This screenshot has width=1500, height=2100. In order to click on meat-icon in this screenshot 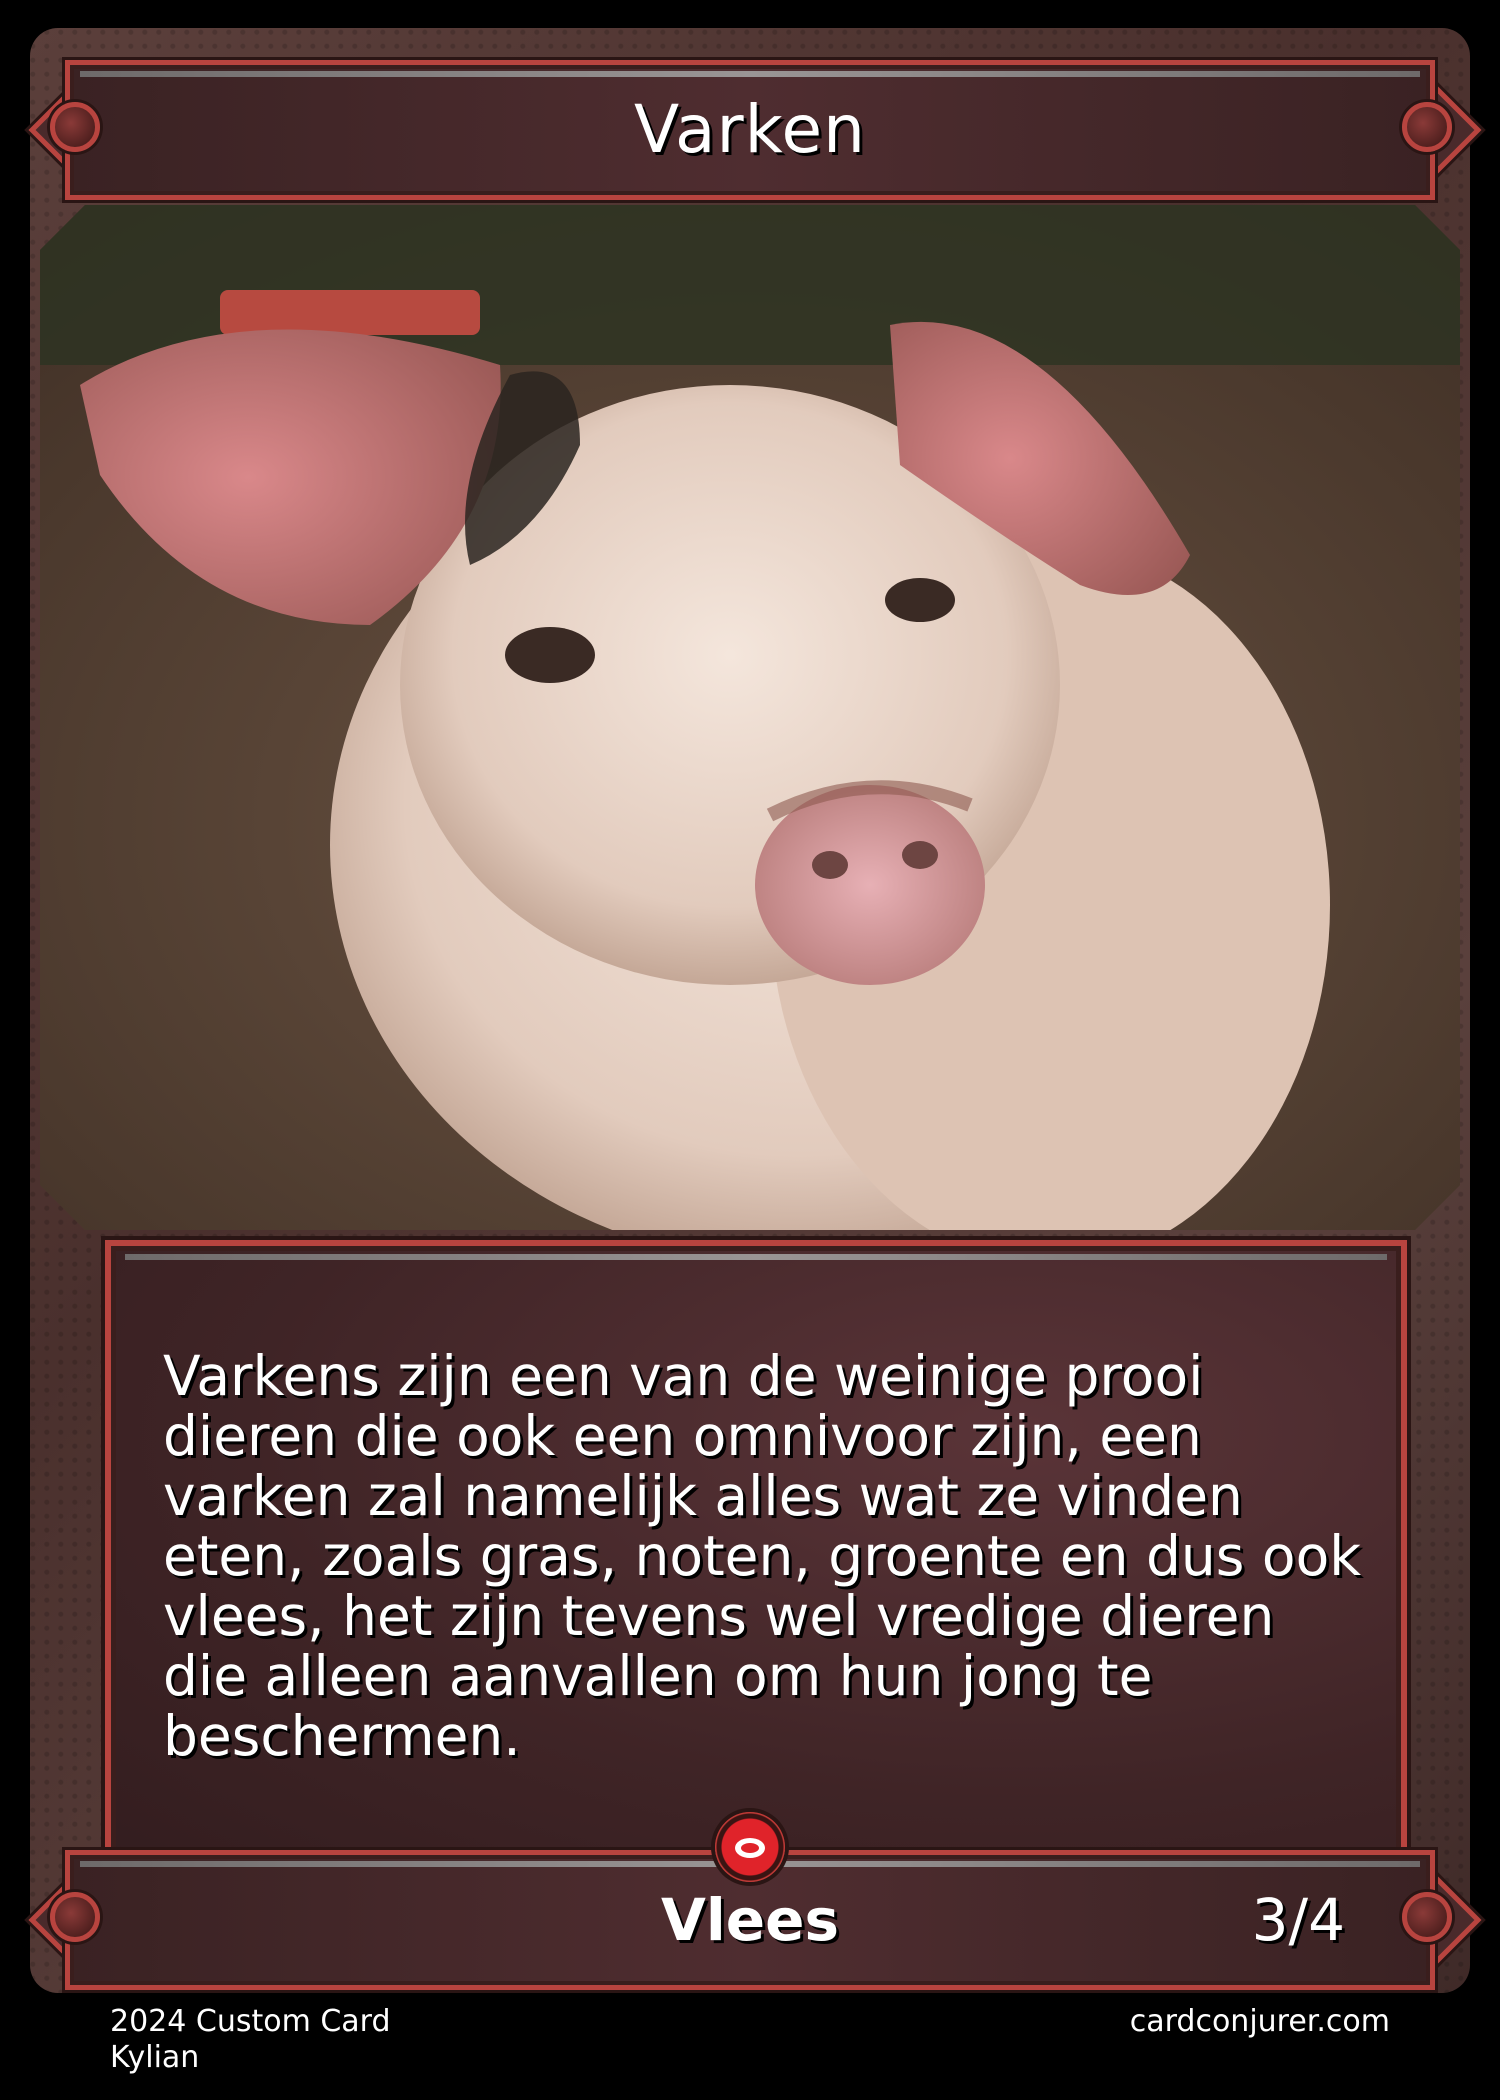, I will do `click(750, 1847)`.